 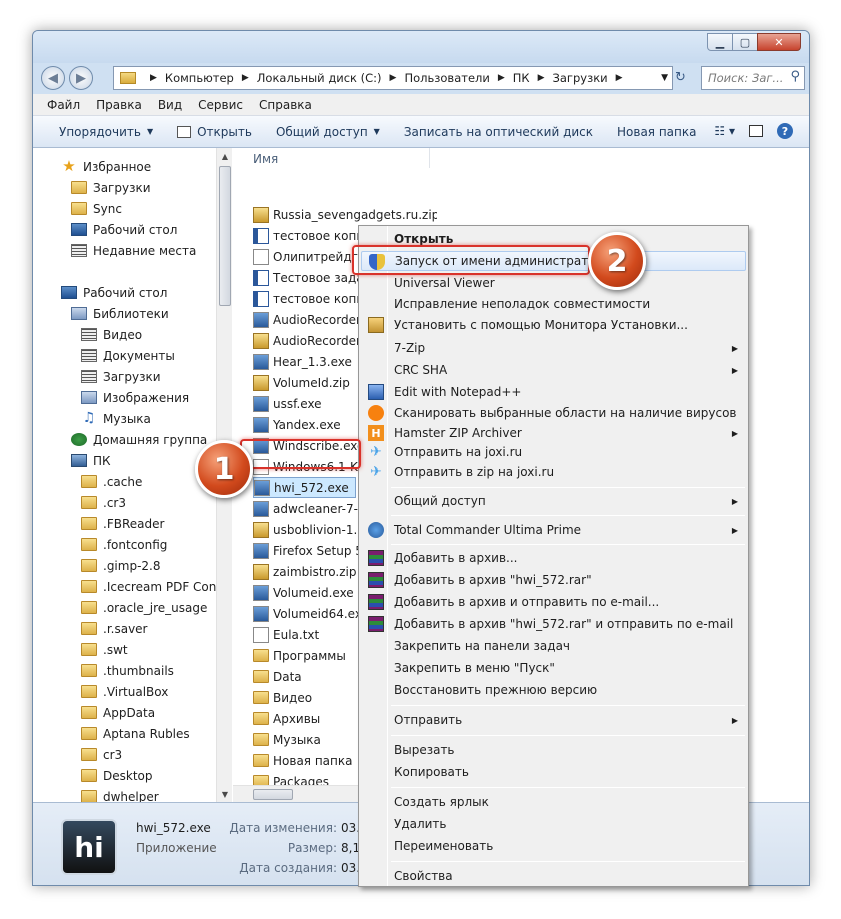 What do you see at coordinates (745, 42) in the screenshot?
I see `maximize-button: ▢` at bounding box center [745, 42].